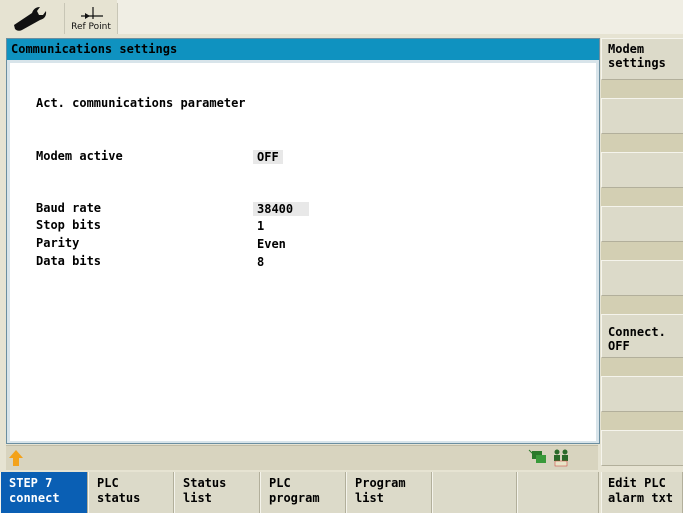  What do you see at coordinates (303, 49) in the screenshot?
I see `panel-title: Communications settings` at bounding box center [303, 49].